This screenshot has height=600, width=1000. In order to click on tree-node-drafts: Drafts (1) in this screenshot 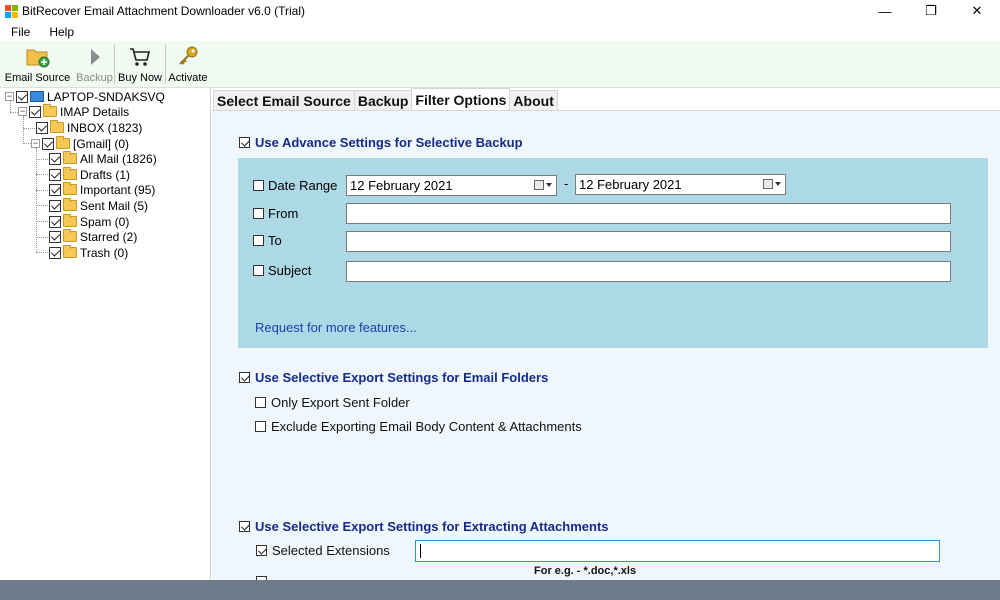, I will do `click(89, 174)`.